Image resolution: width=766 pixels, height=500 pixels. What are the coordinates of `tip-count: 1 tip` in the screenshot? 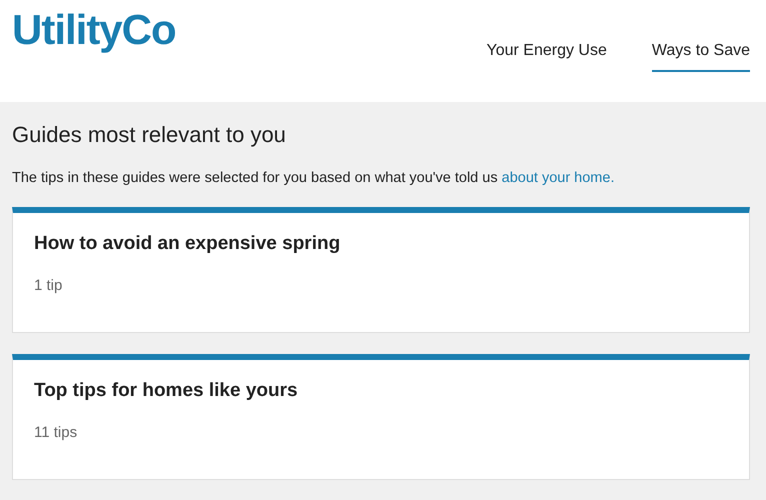 It's located at (49, 285).